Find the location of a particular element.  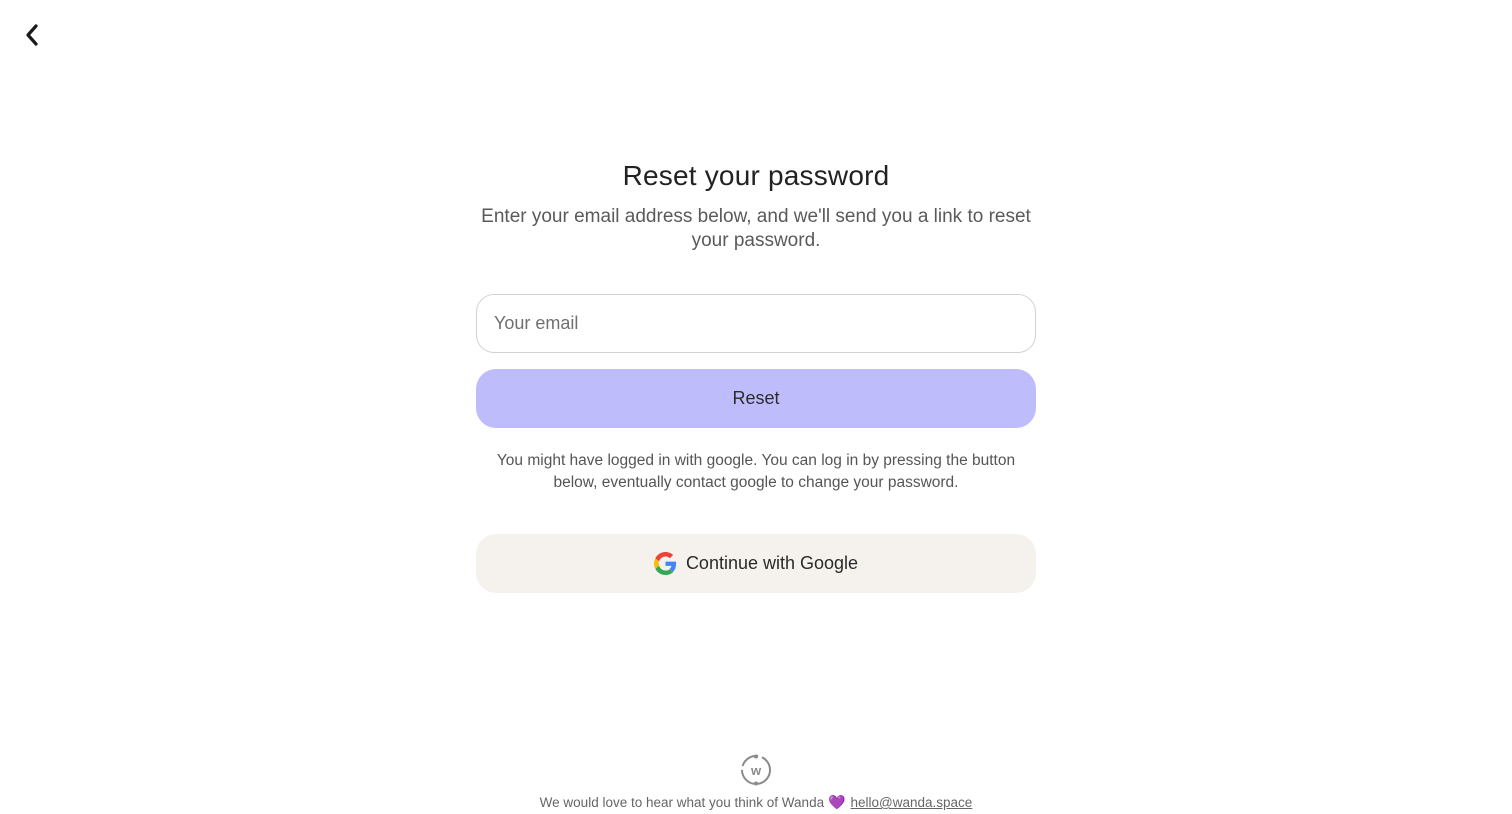

contact-email-link: hello@wanda.space is located at coordinates (912, 802).